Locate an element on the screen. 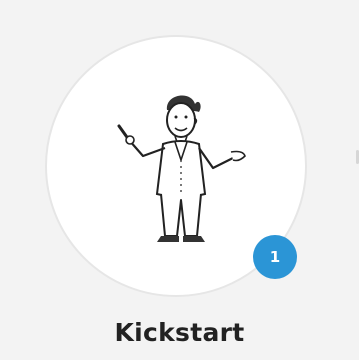  presenter-man-illustration is located at coordinates (181, 168).